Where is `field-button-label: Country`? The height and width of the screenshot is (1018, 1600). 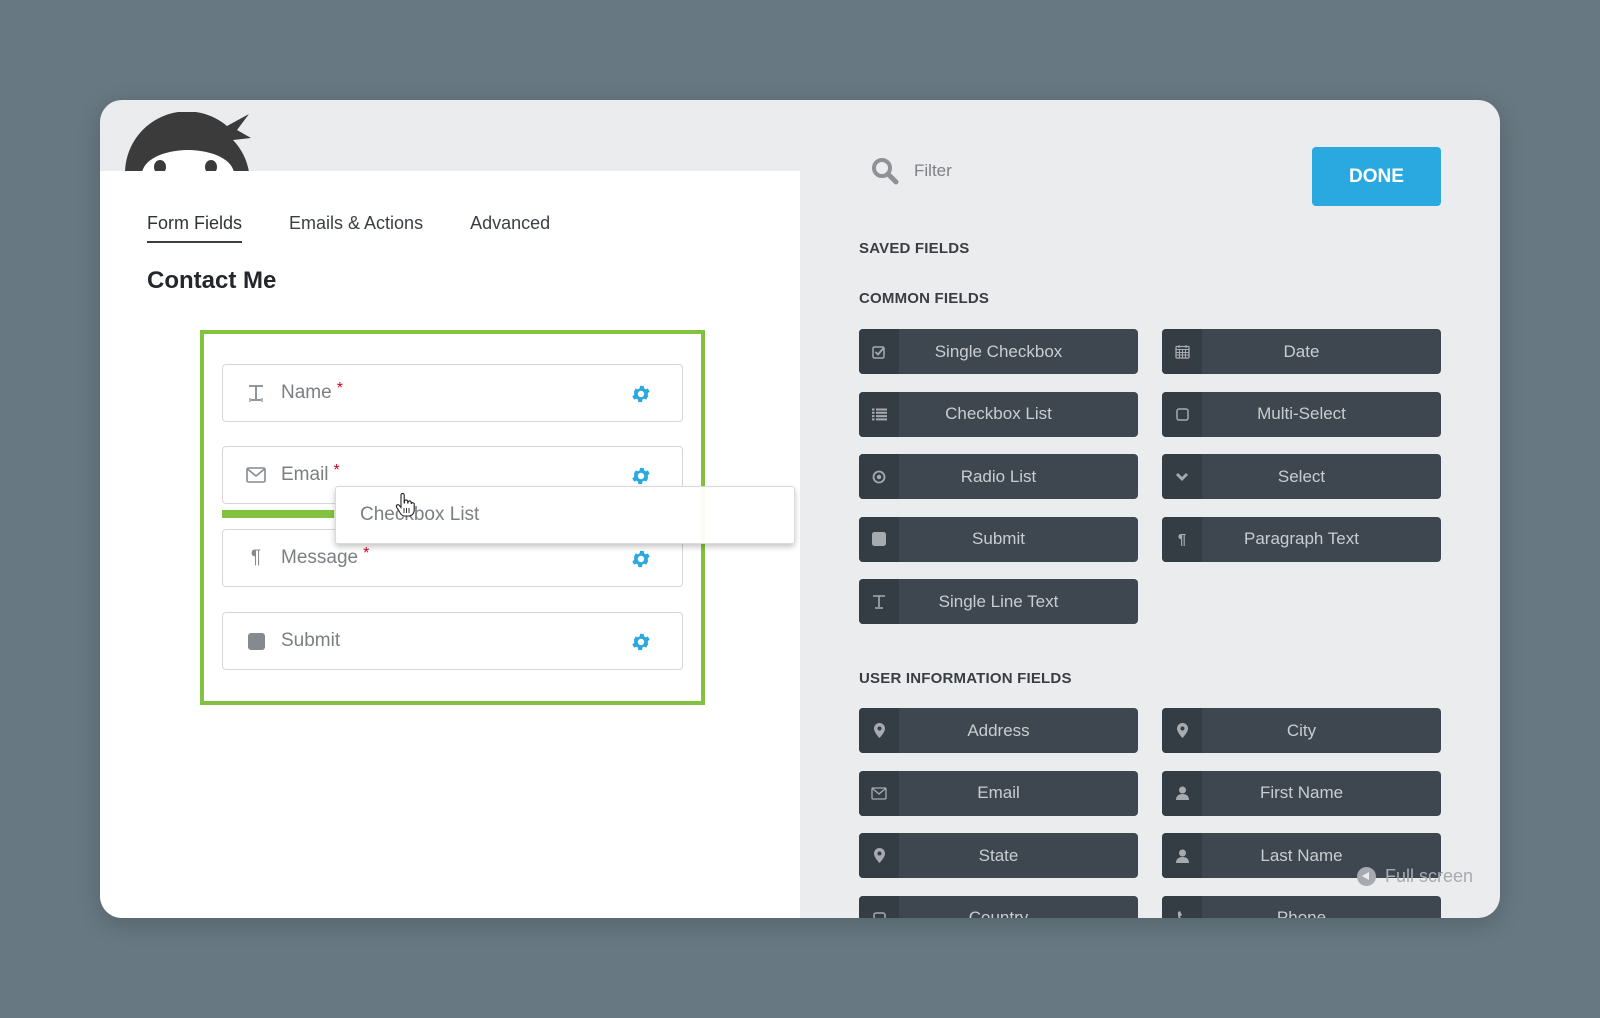 field-button-label: Country is located at coordinates (998, 913).